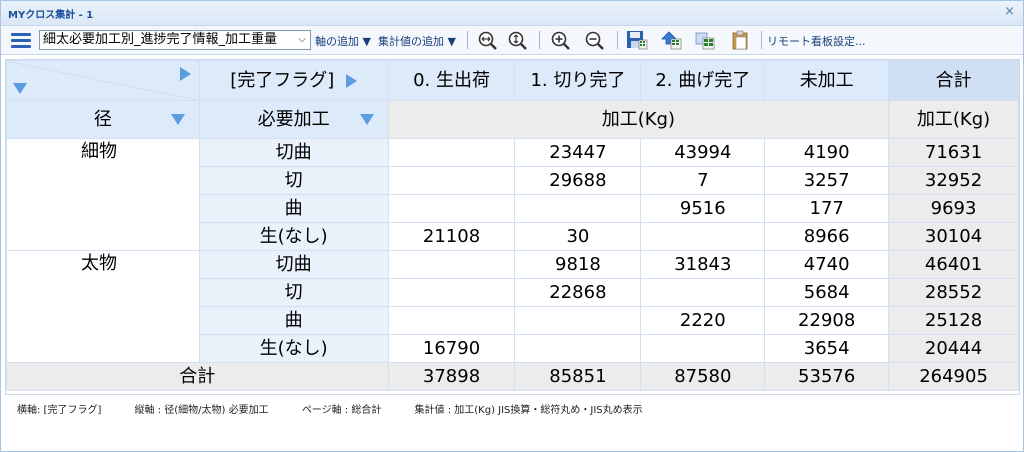 The image size is (1024, 452). What do you see at coordinates (578, 180) in the screenshot?
I see `data-cell: 29688` at bounding box center [578, 180].